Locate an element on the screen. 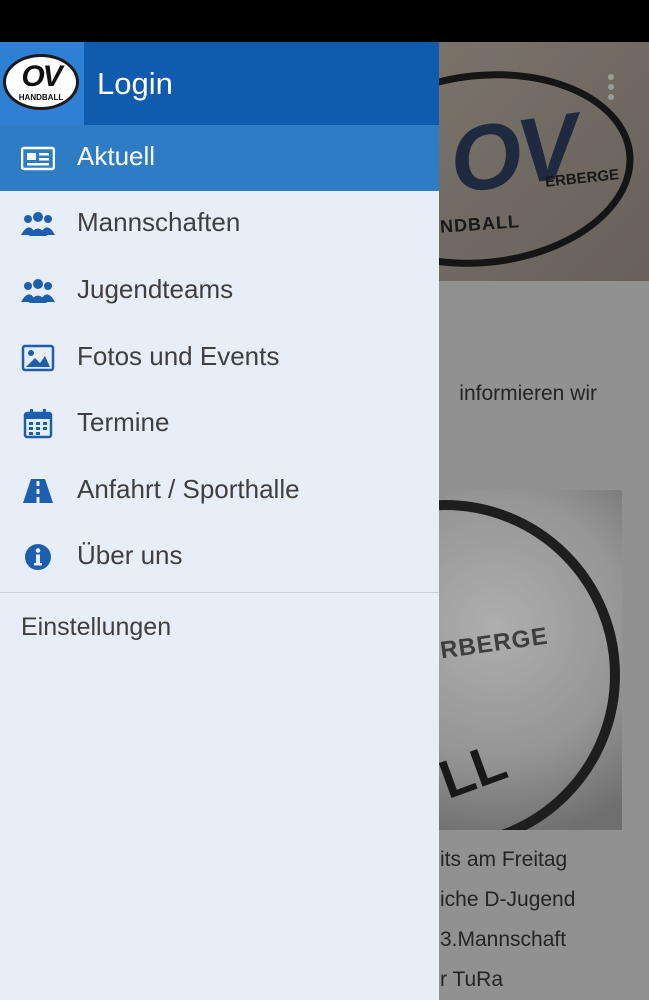  logo-ov-text: OV is located at coordinates (41, 76).